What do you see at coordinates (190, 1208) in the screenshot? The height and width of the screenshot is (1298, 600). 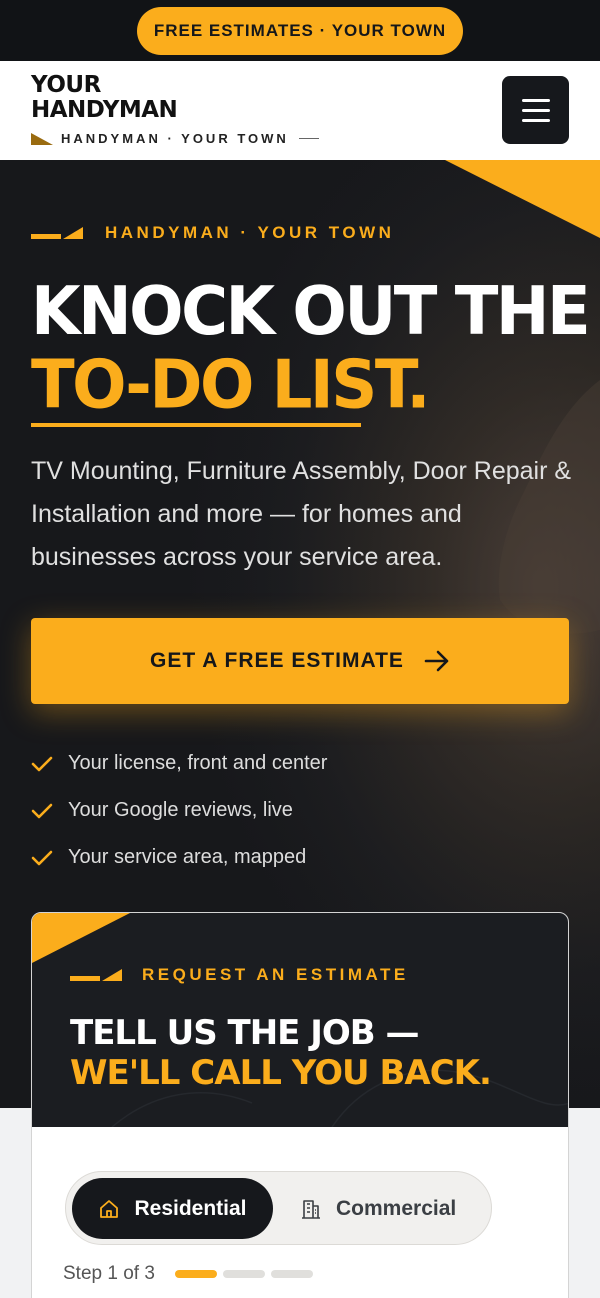 I see `residential-label: Residential` at bounding box center [190, 1208].